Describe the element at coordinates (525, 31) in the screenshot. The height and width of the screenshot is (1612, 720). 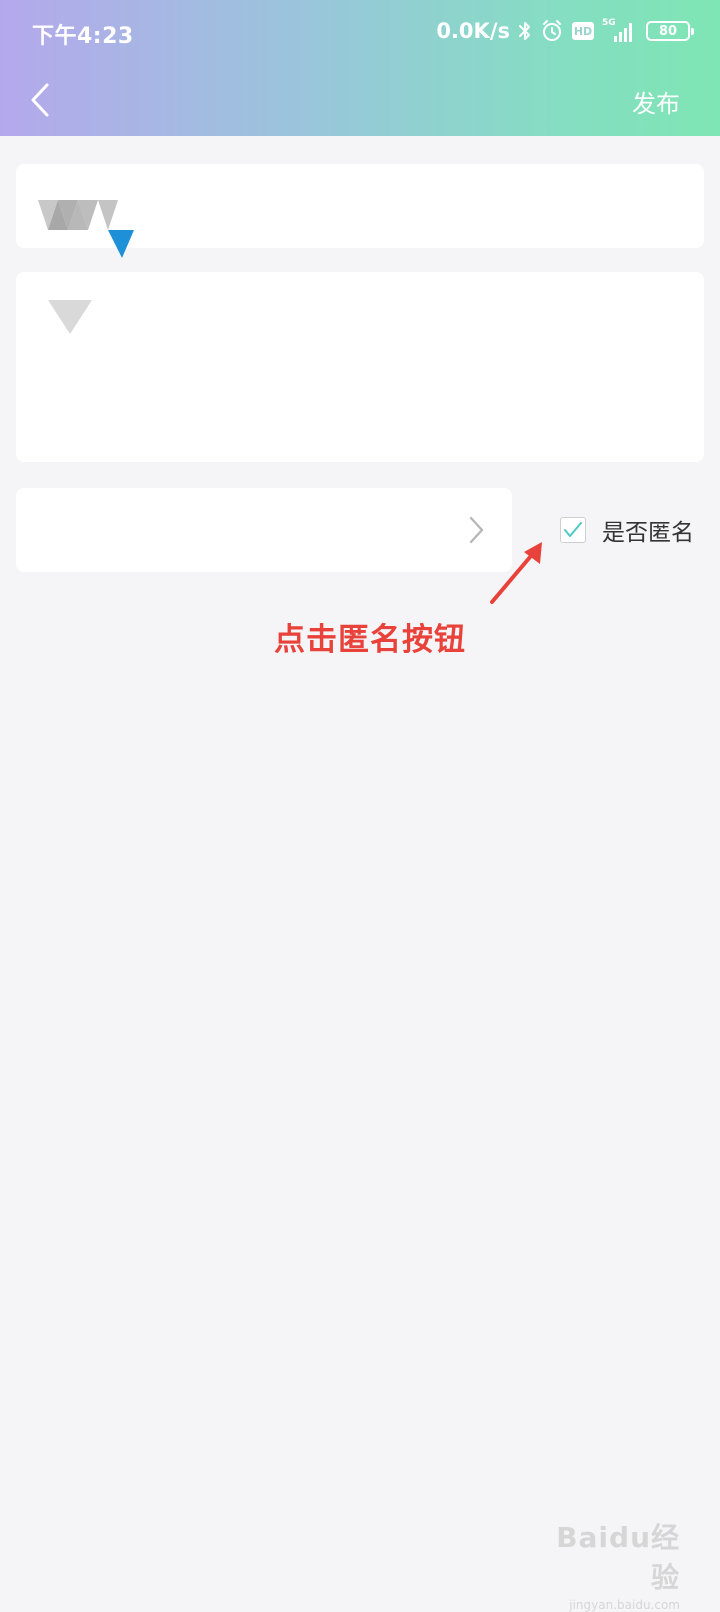
I see `bluetooth-icon` at that location.